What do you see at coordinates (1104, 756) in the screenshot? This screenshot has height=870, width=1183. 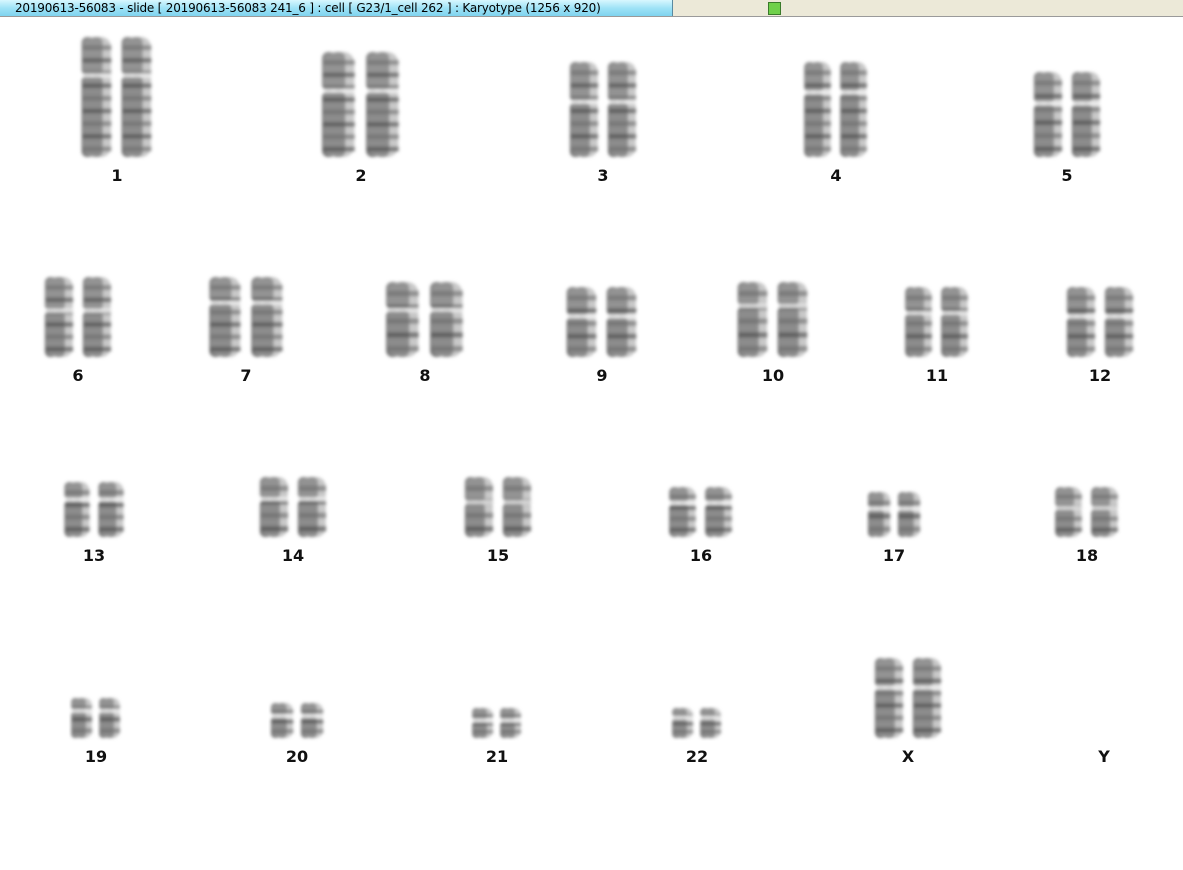 I see `chromosome-label: Y` at bounding box center [1104, 756].